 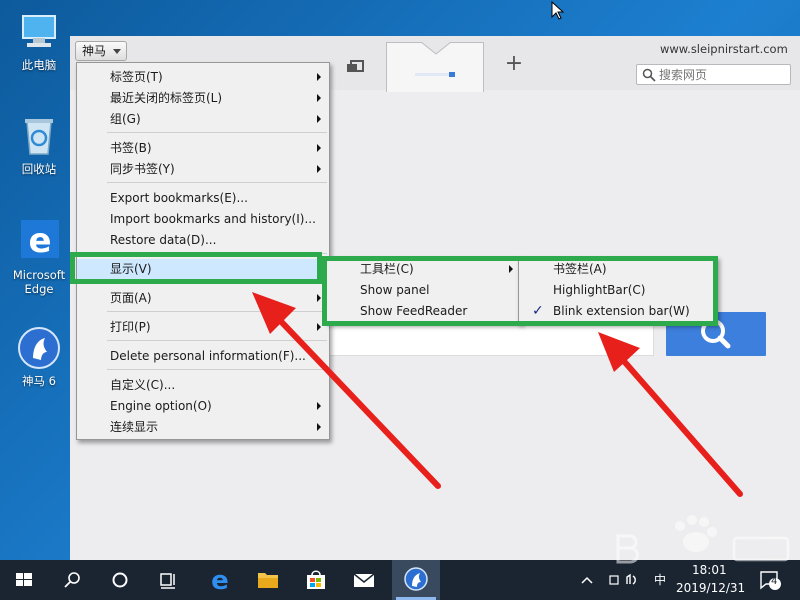 I want to click on input-method-indicator: 中, so click(x=660, y=579).